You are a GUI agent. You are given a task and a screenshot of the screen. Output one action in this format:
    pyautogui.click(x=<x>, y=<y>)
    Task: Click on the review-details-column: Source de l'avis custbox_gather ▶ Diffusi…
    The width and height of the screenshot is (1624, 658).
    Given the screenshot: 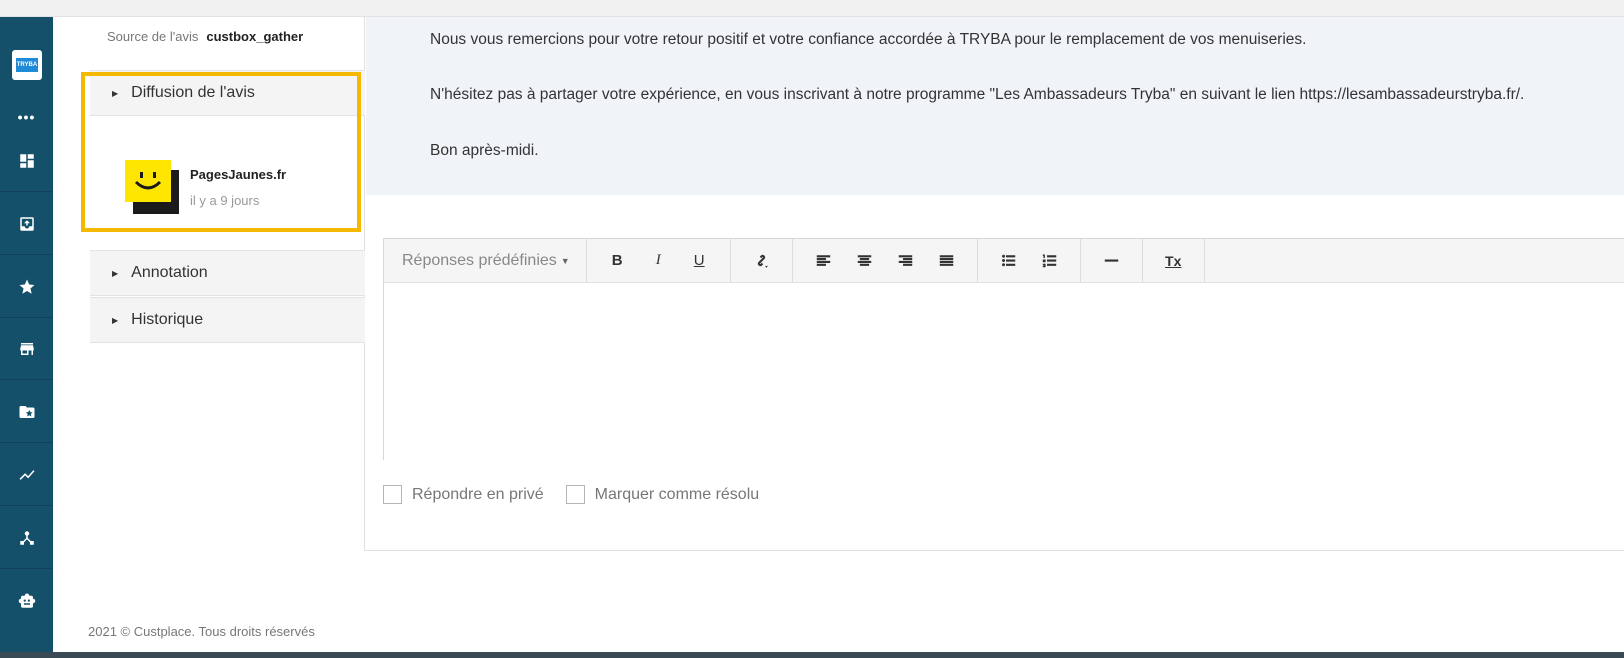 What is the action you would take?
    pyautogui.click(x=227, y=284)
    